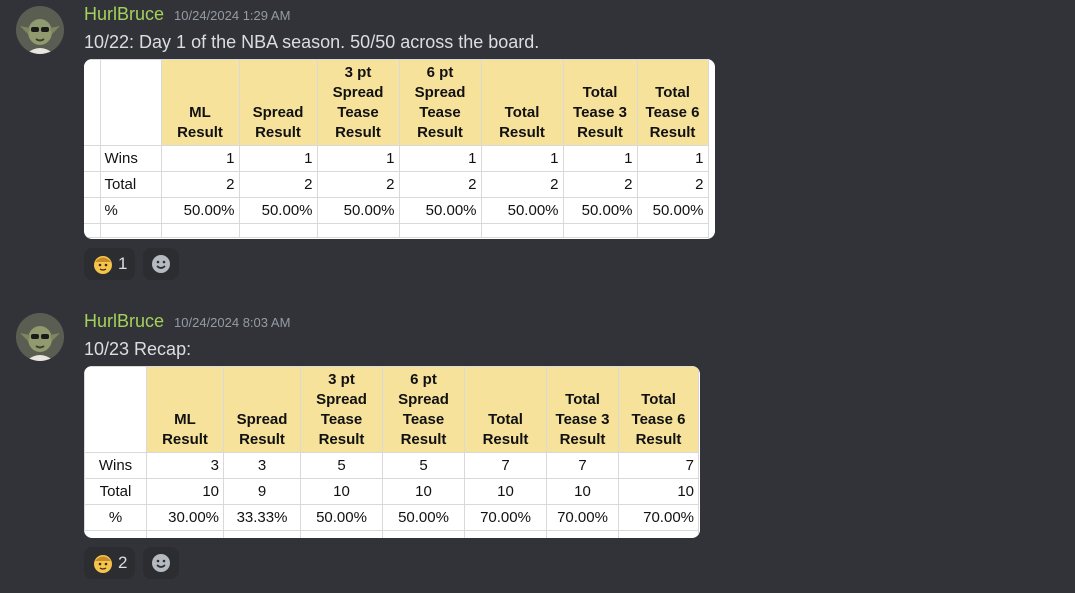 The height and width of the screenshot is (593, 1075). What do you see at coordinates (123, 263) in the screenshot?
I see `reaction-count: 1` at bounding box center [123, 263].